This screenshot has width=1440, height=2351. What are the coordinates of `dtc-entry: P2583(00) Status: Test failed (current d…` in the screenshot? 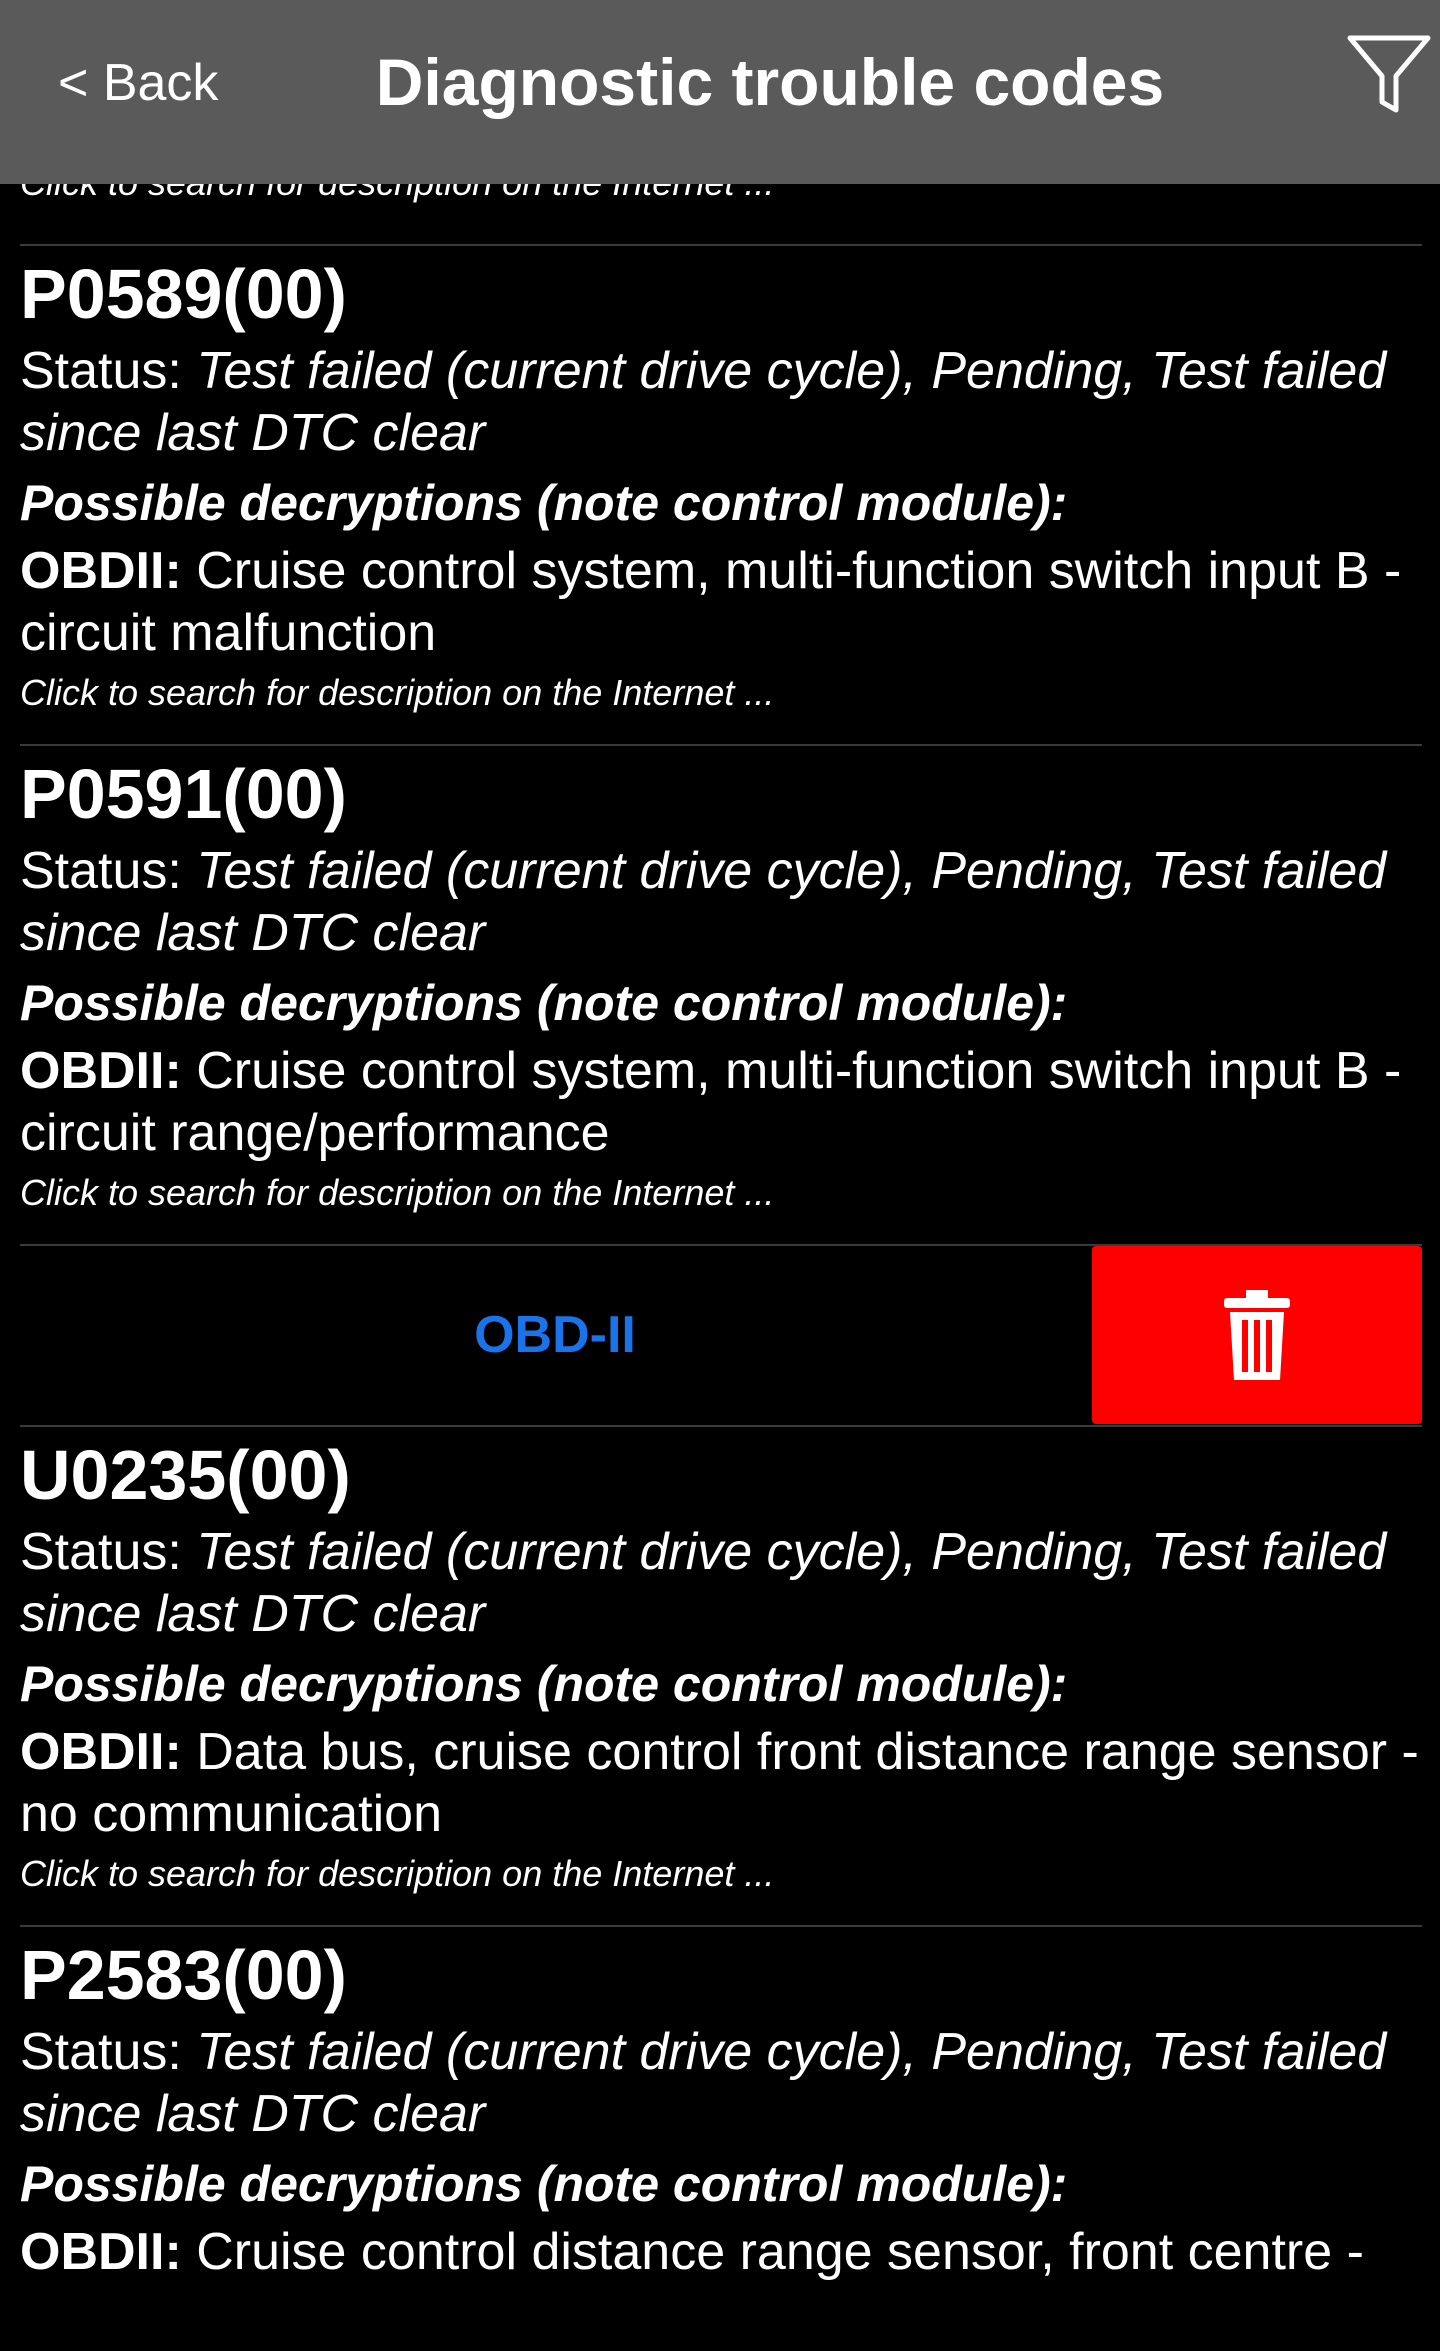 It's located at (720, 2105).